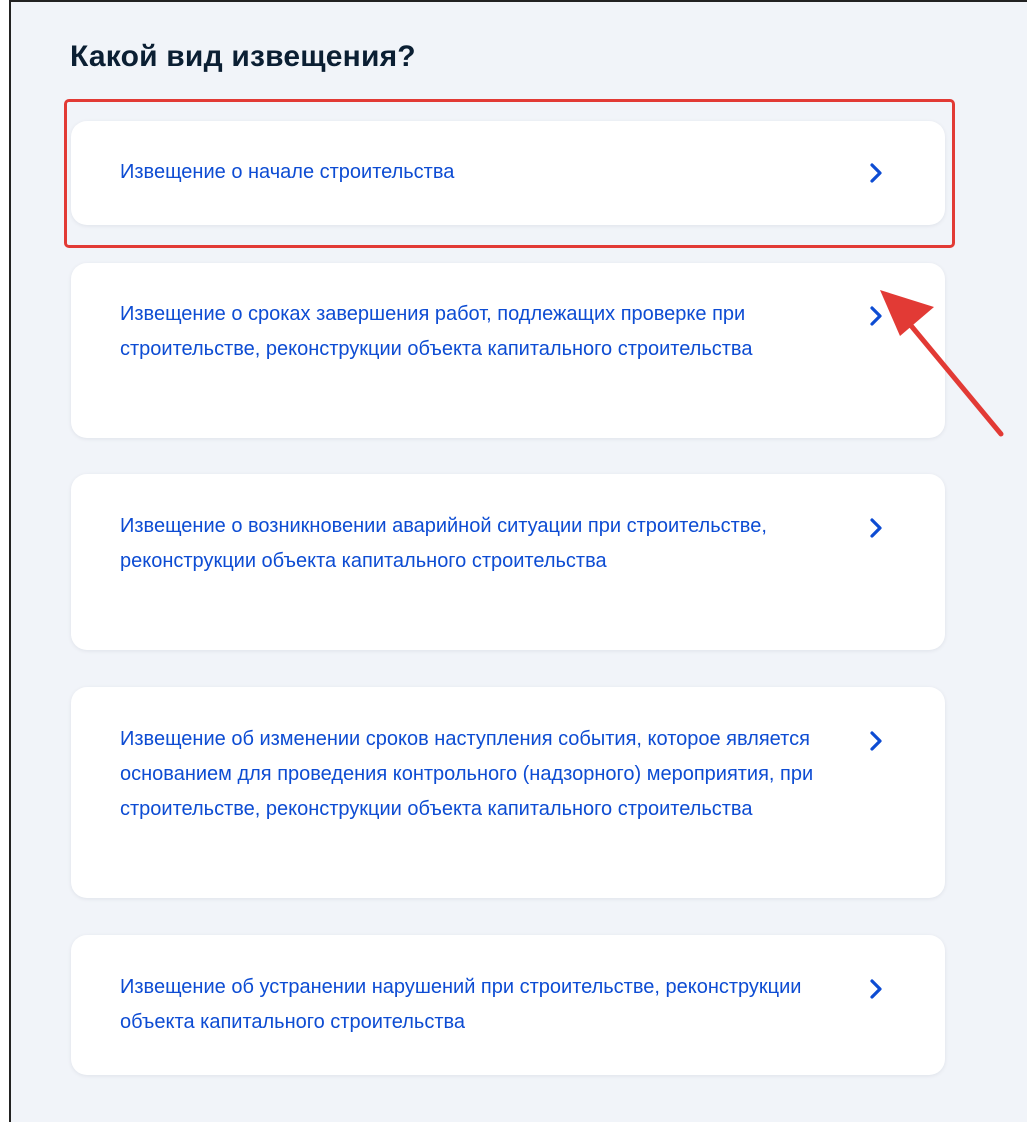 Image resolution: width=1027 pixels, height=1122 pixels. Describe the element at coordinates (243, 56) in the screenshot. I see `page-title: Какой вид извещения?` at that location.